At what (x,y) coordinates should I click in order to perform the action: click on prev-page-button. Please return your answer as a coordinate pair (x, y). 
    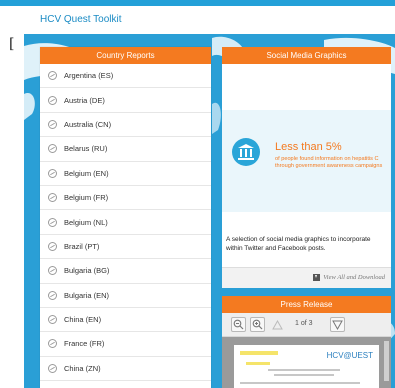
    Looking at the image, I should click on (277, 324).